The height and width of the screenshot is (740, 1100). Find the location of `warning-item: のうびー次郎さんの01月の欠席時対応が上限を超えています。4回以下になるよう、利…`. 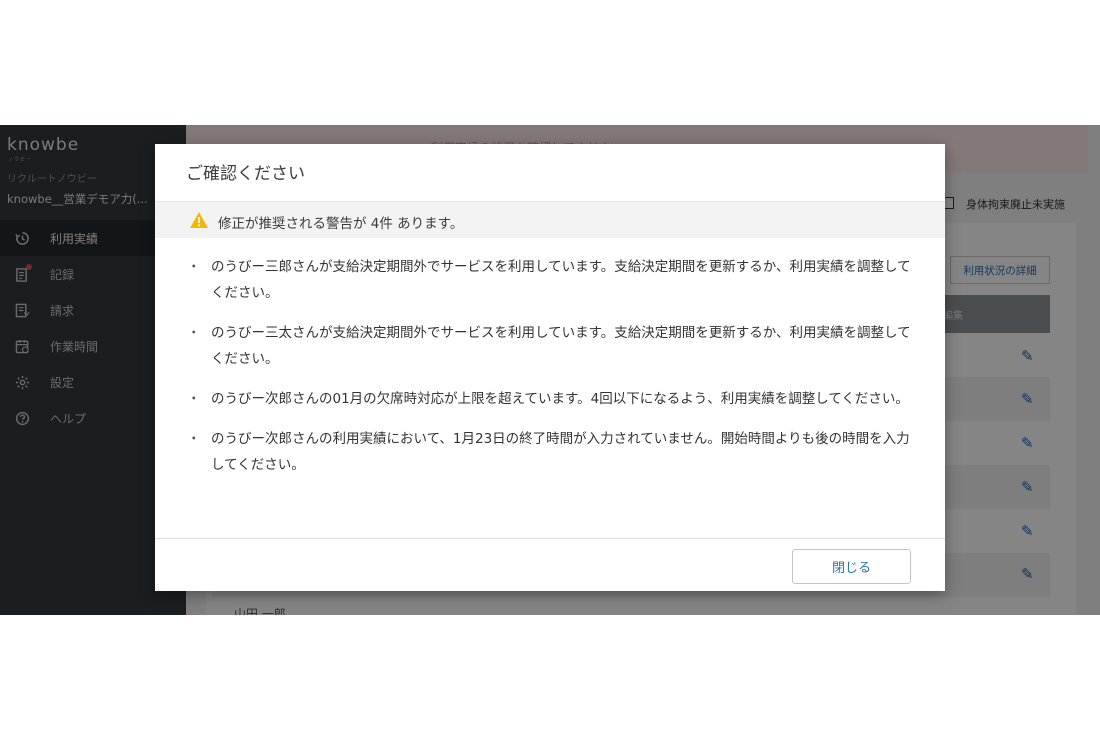

warning-item: のうびー次郎さんの01月の欠席時対応が上限を超えています。4回以下になるよう、利… is located at coordinates (550, 399).